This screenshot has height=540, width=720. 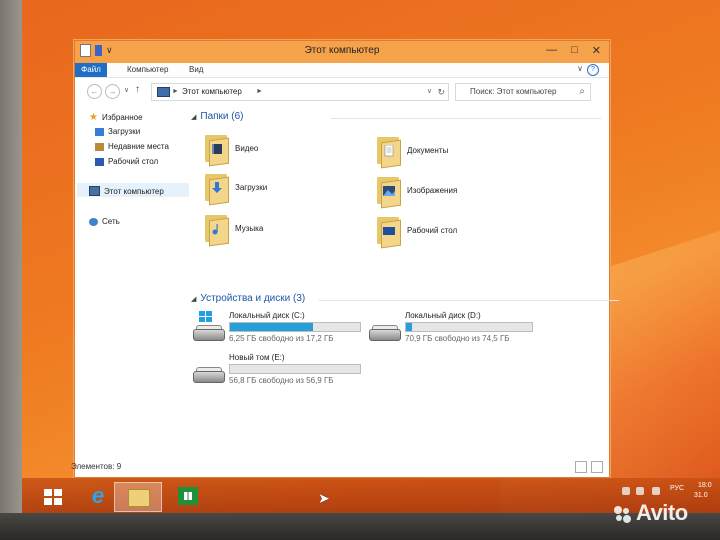 What do you see at coordinates (163, 92) in the screenshot?
I see `computer-icon` at bounding box center [163, 92].